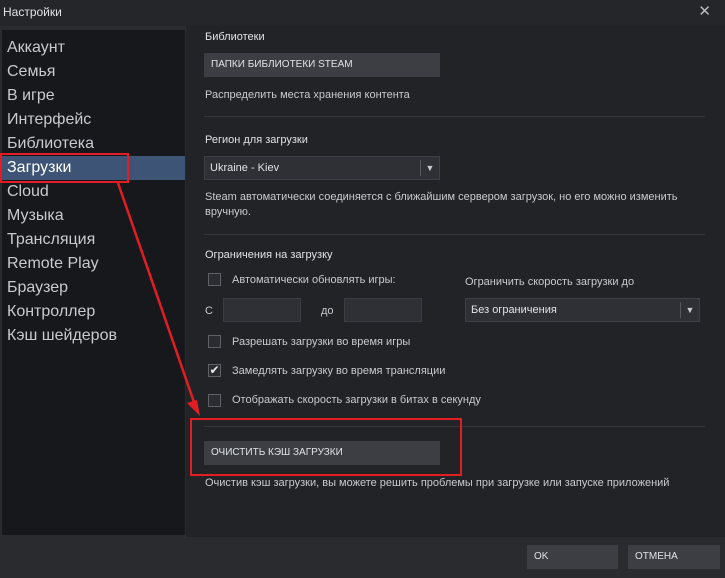 Image resolution: width=725 pixels, height=578 pixels. Describe the element at coordinates (327, 311) in the screenshot. I see `to-label: до` at that location.